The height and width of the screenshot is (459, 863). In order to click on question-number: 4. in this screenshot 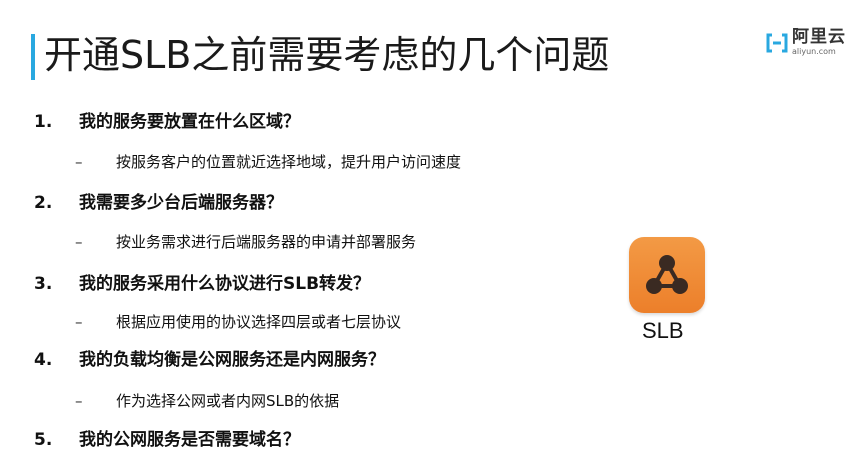, I will do `click(43, 360)`.